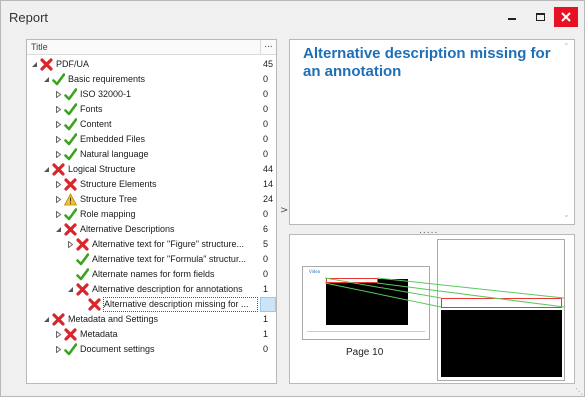  I want to click on tree-row: Logical Structure 44, so click(151, 169).